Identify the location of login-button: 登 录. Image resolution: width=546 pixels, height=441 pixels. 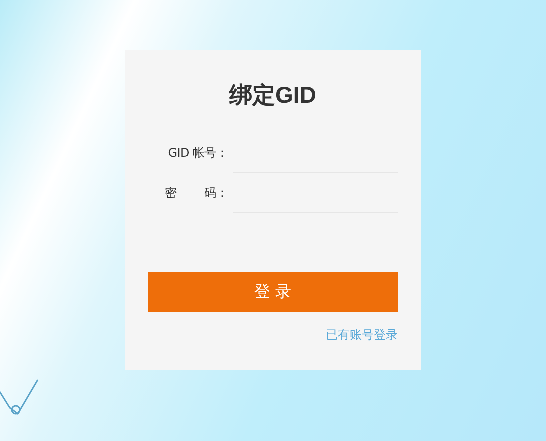
(273, 292).